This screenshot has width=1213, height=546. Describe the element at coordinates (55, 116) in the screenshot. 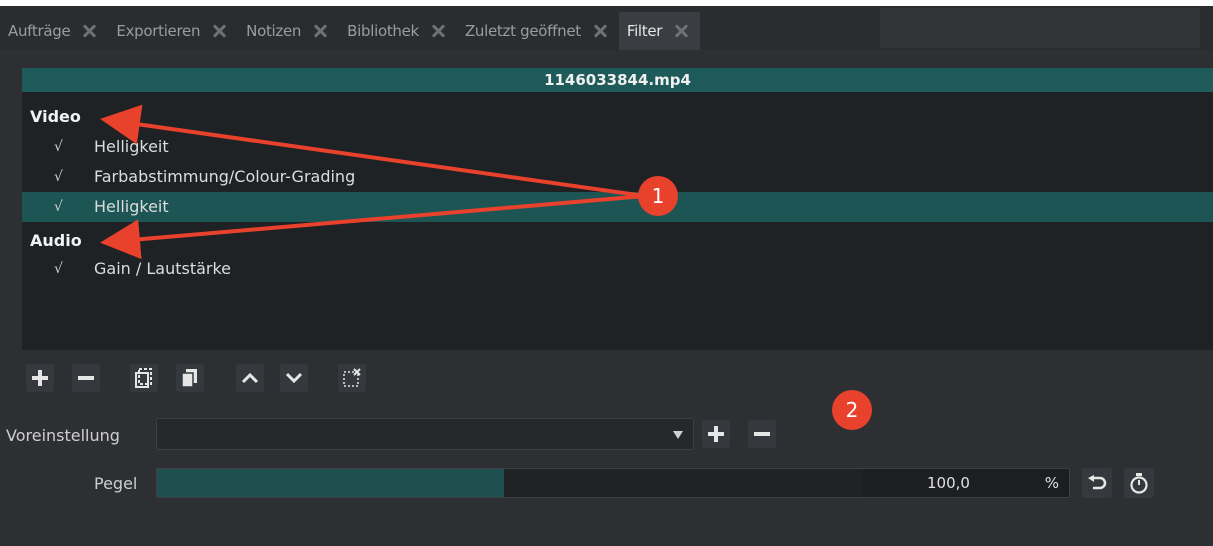

I see `group-header-video: Video` at that location.